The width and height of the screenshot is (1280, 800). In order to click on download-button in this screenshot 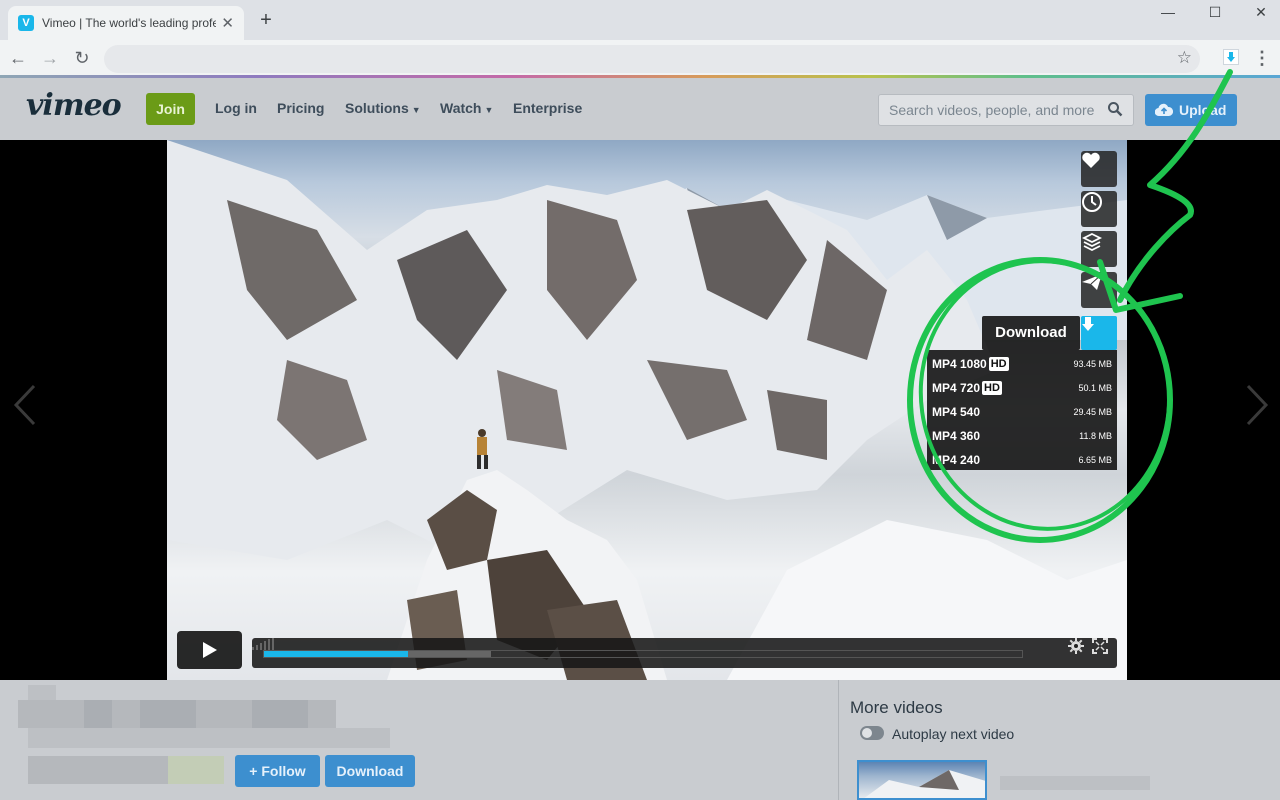, I will do `click(1099, 333)`.